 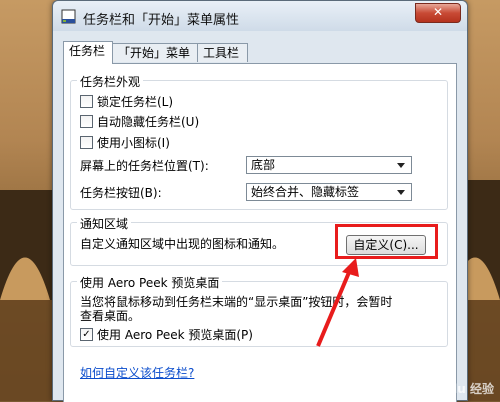 What do you see at coordinates (121, 193) in the screenshot?
I see `taskbar-buttons-label: 任务栏按钮(B):` at bounding box center [121, 193].